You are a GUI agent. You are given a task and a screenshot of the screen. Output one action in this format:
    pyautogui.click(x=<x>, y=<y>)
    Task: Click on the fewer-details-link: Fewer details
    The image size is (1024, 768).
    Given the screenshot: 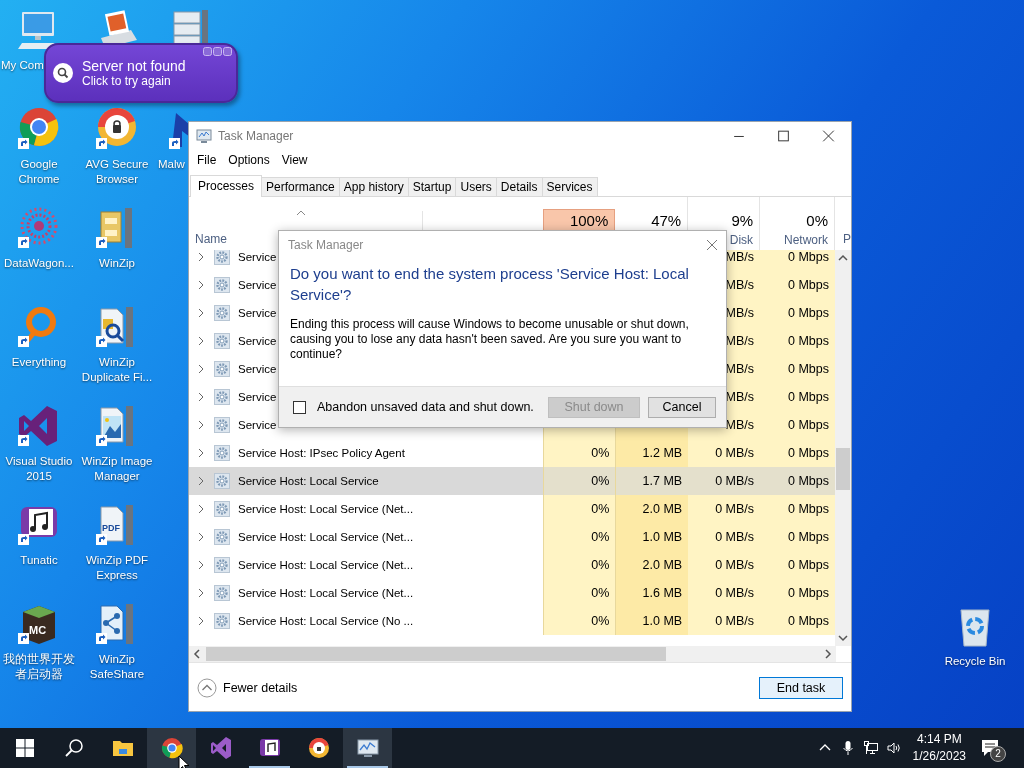 What is the action you would take?
    pyautogui.click(x=260, y=687)
    